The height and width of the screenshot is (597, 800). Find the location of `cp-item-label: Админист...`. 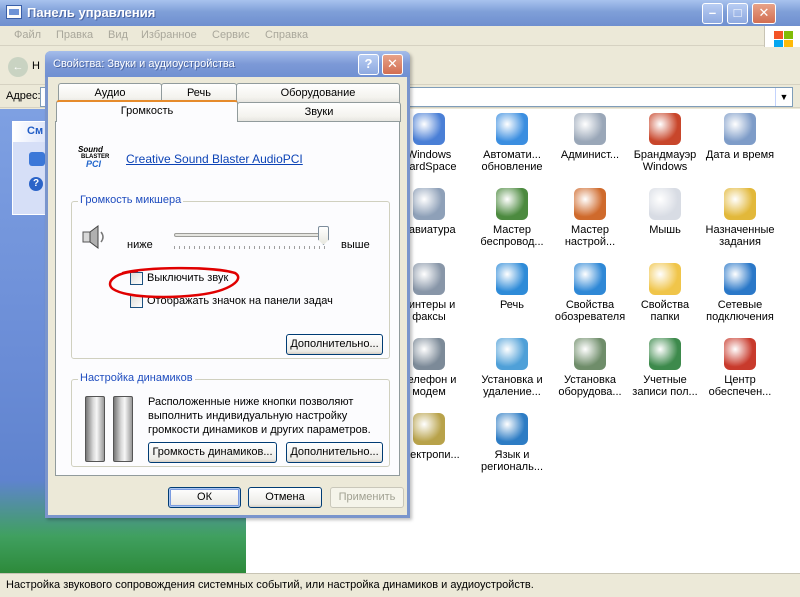

cp-item-label: Админист... is located at coordinates (590, 155).